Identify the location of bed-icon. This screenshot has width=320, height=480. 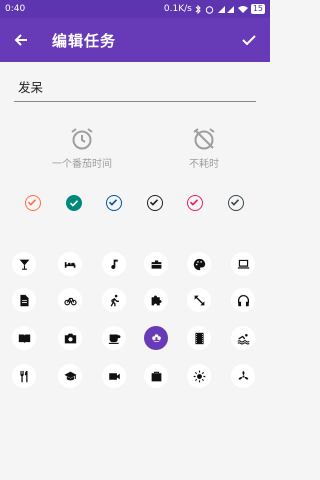
(69, 264).